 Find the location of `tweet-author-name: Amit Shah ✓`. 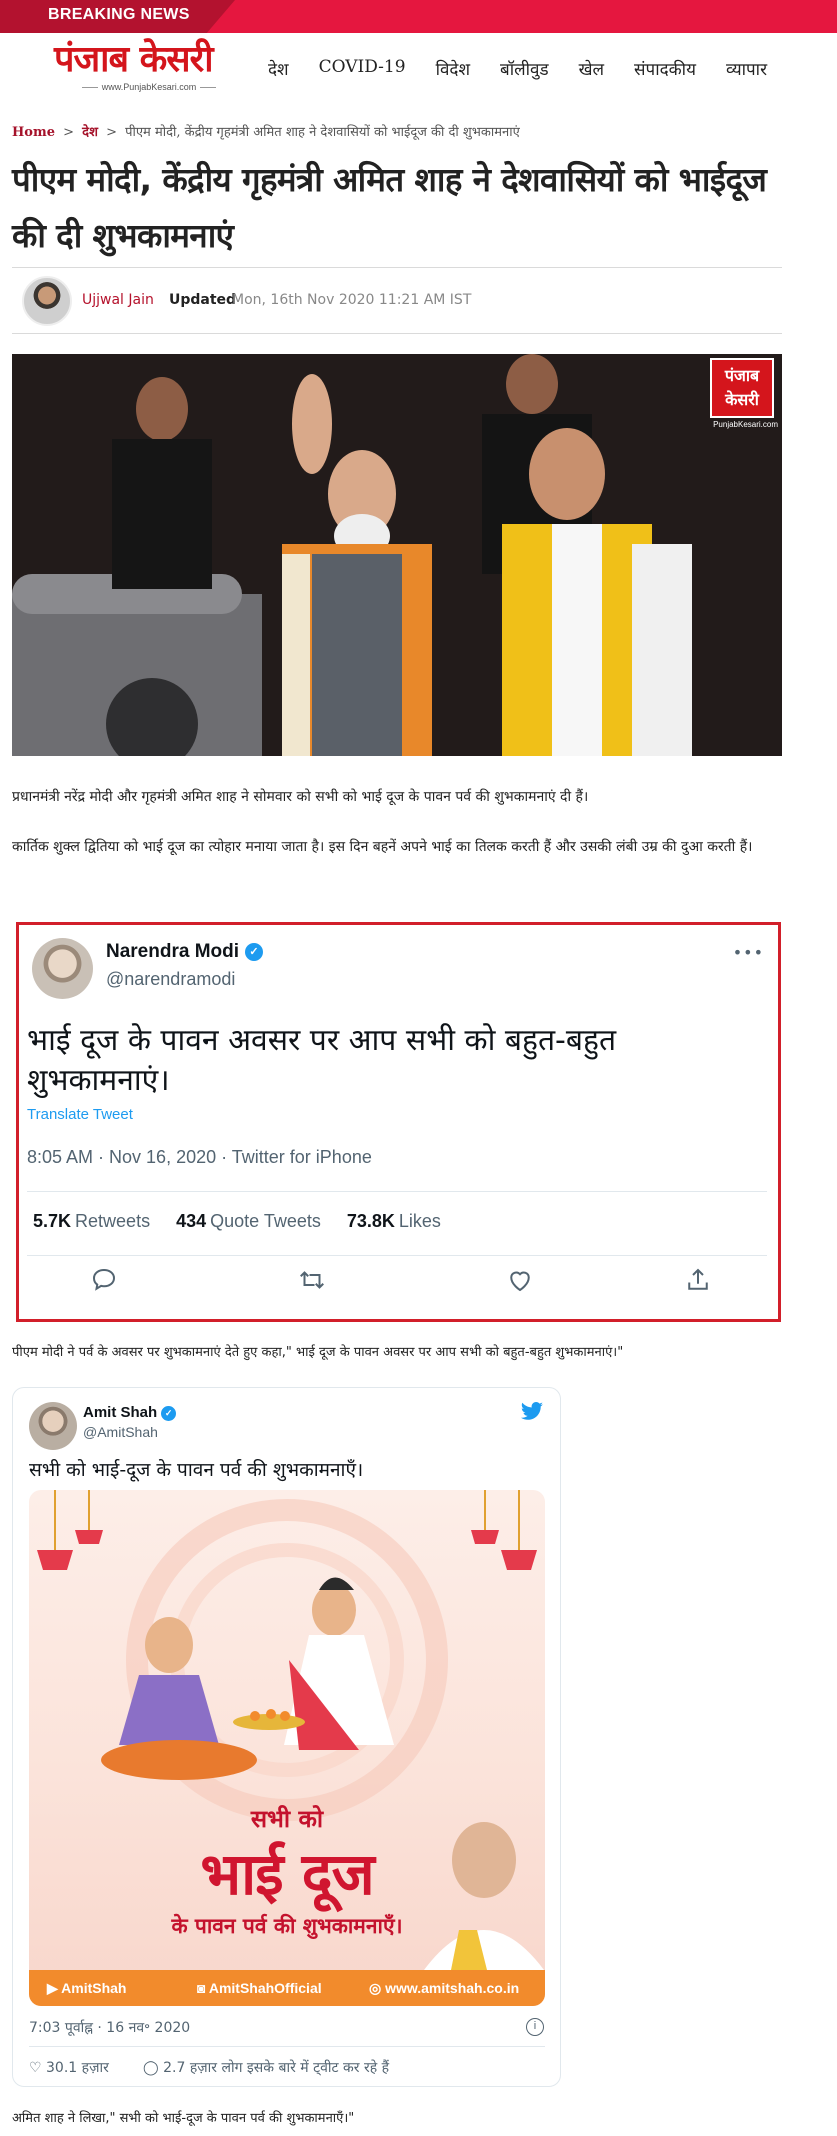

tweet-author-name: Amit Shah ✓ is located at coordinates (130, 1412).